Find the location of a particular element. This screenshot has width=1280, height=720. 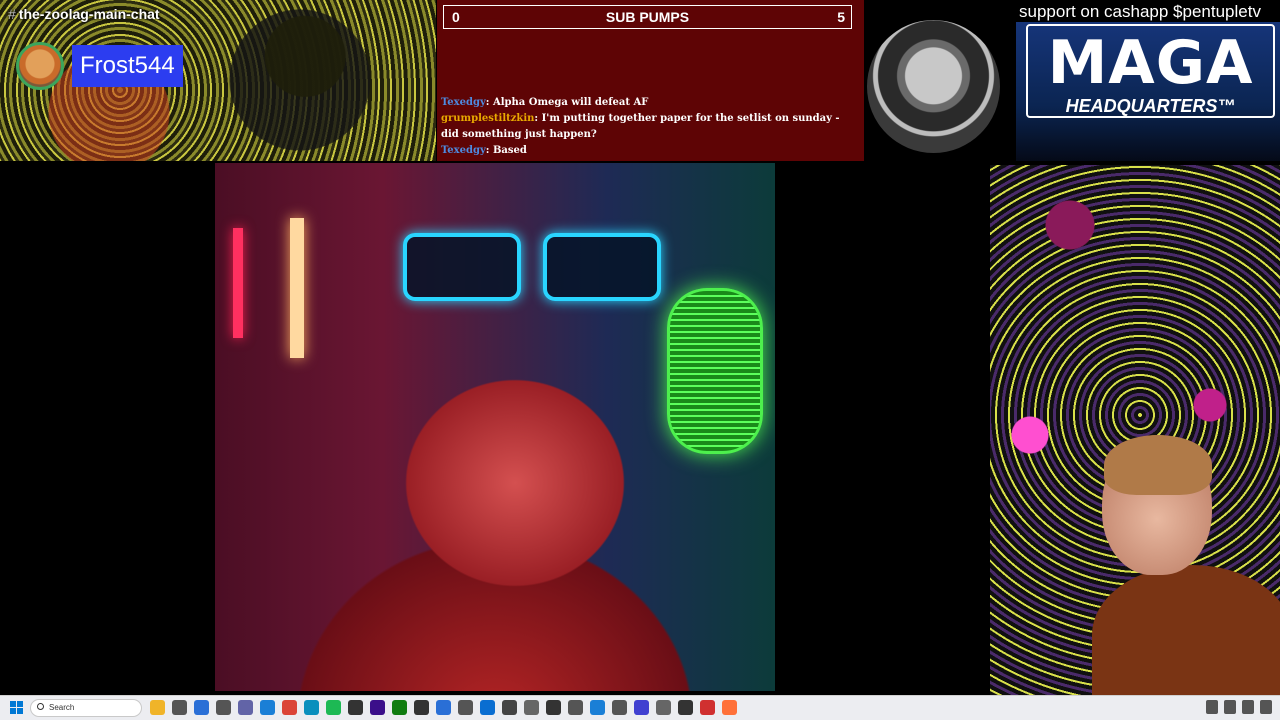

portrait-overlay is located at coordinates (934, 80).